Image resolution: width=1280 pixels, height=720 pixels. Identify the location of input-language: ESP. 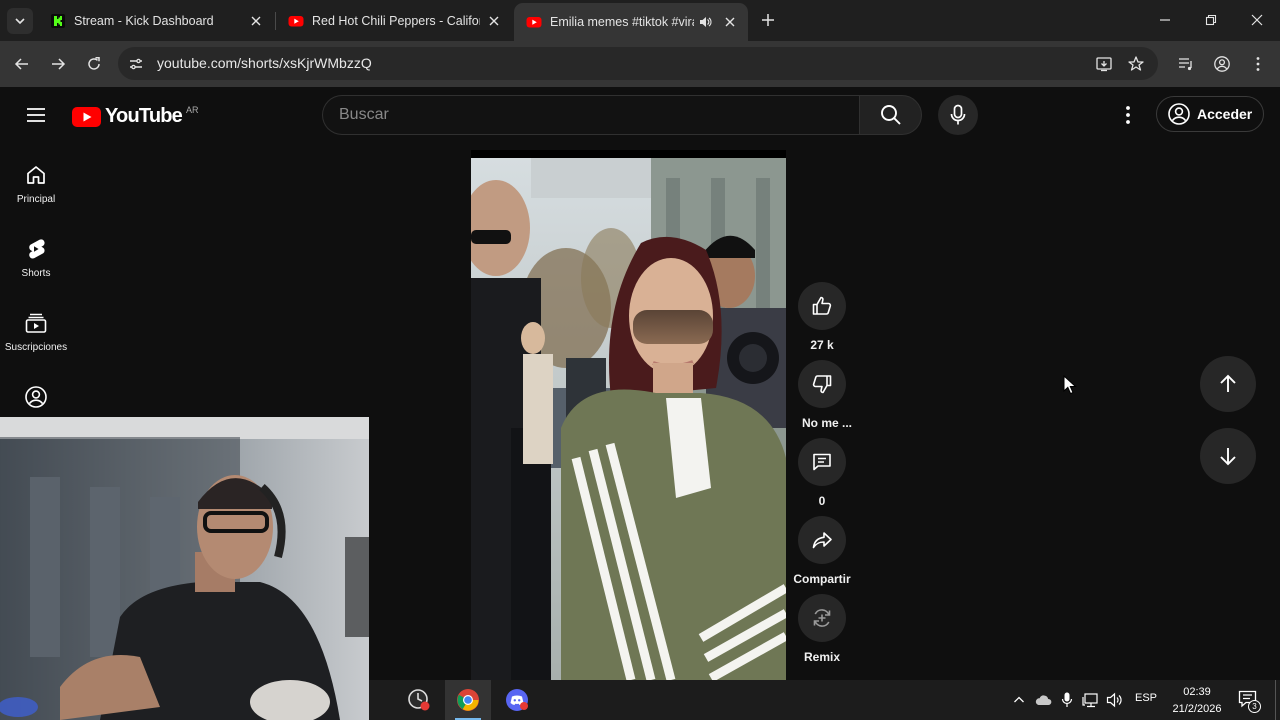
(1146, 698).